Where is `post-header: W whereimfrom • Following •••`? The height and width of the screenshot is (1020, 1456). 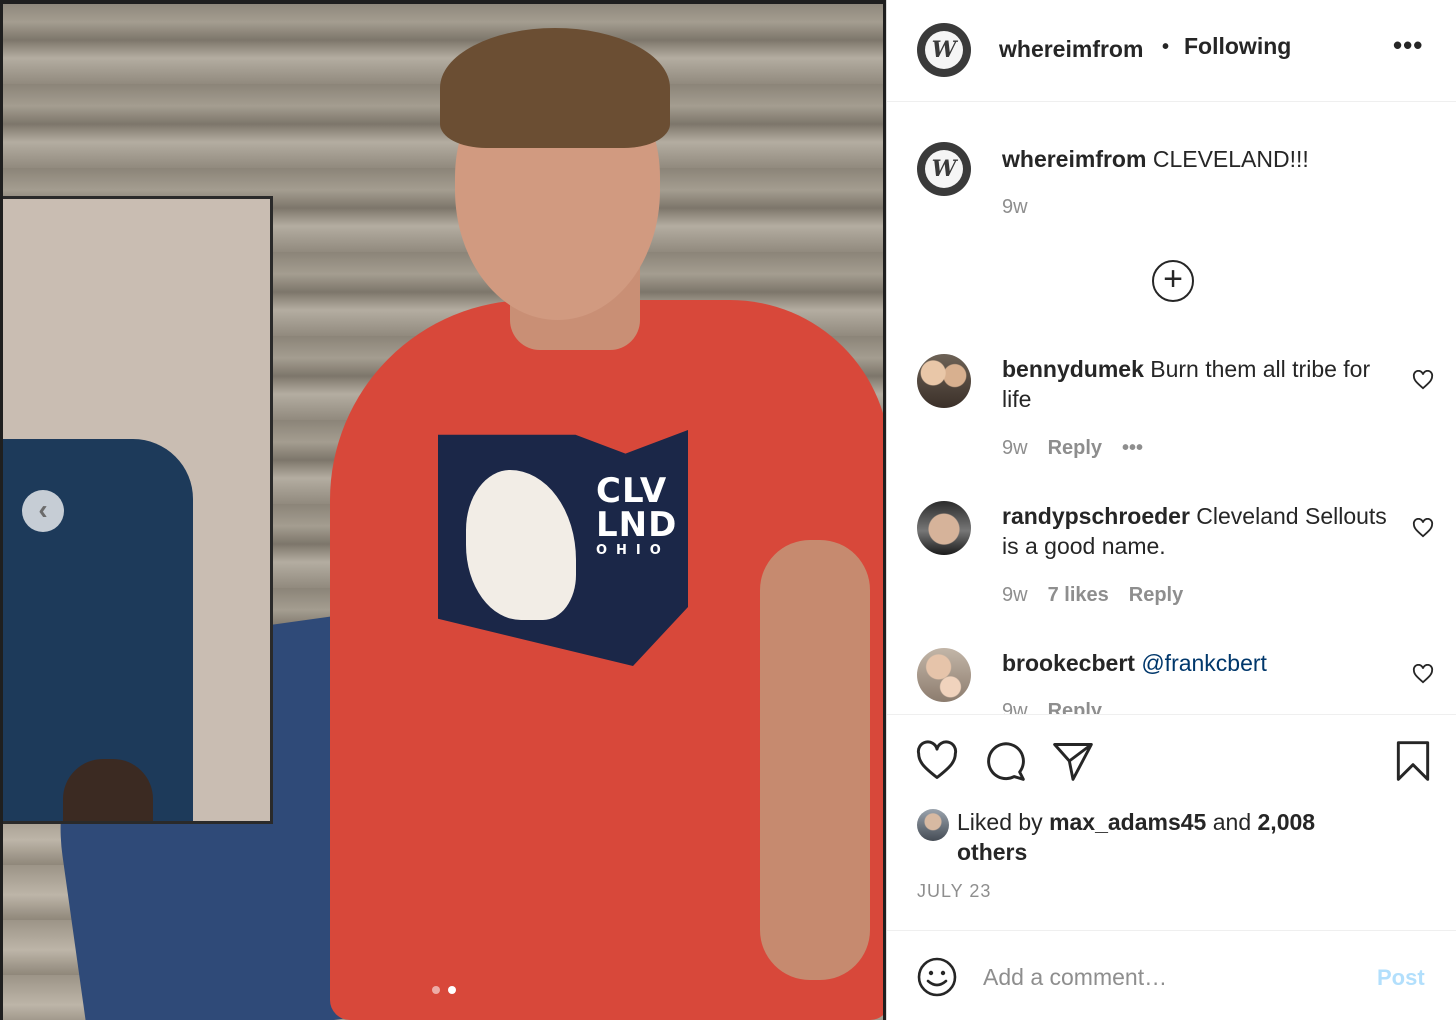 post-header: W whereimfrom • Following ••• is located at coordinates (1171, 51).